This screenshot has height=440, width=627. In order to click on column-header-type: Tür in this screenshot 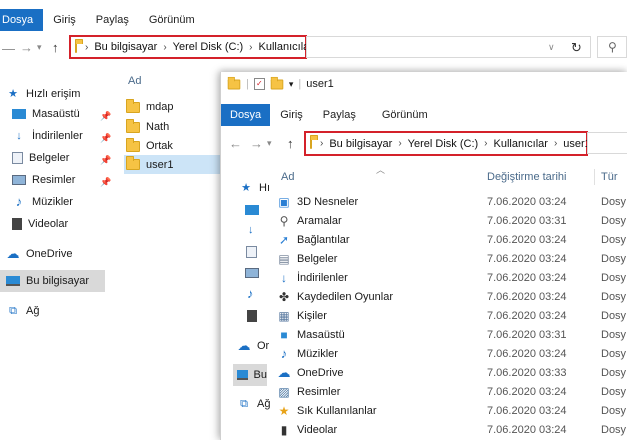, I will do `click(609, 177)`.